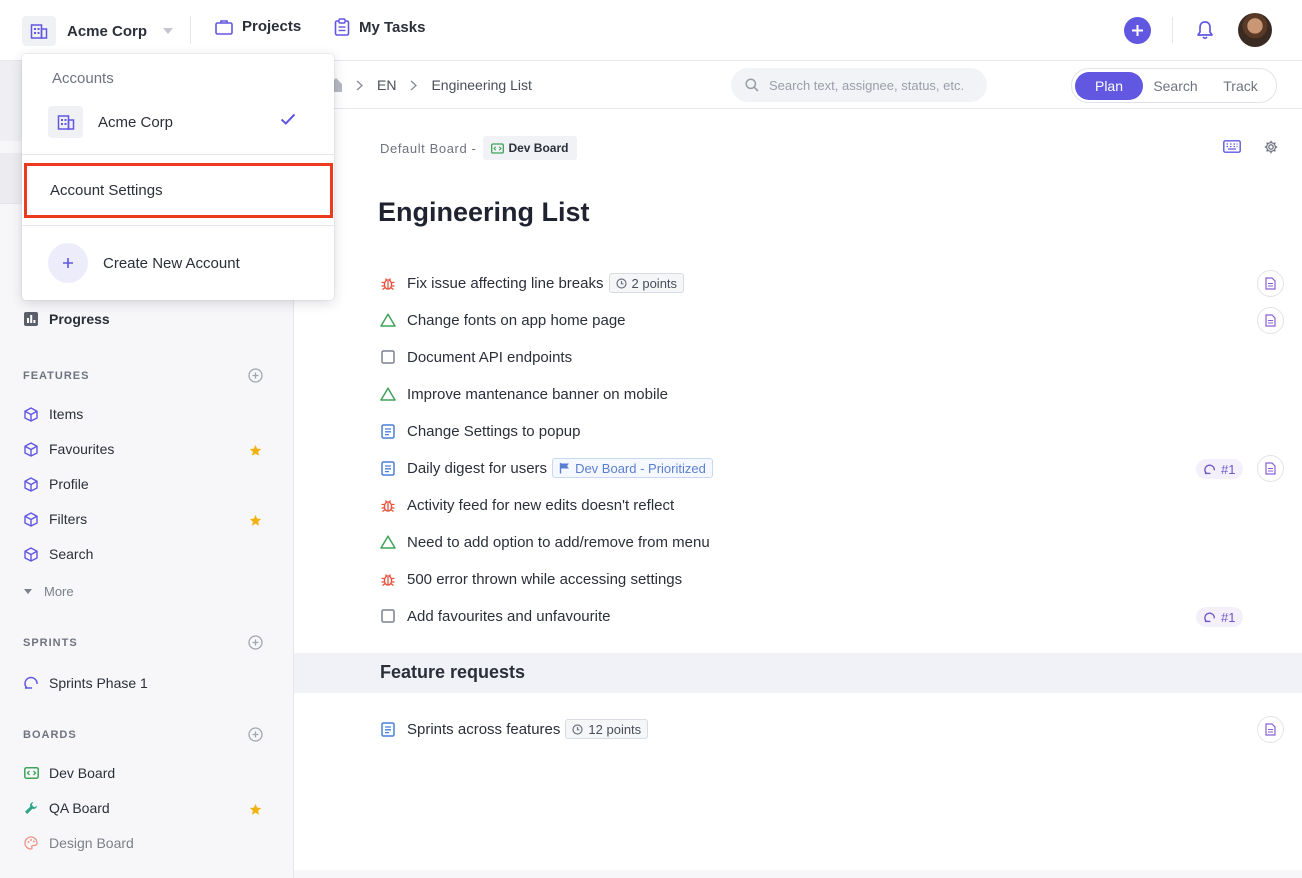 The height and width of the screenshot is (878, 1302). I want to click on global-add-button, so click(1137, 30).